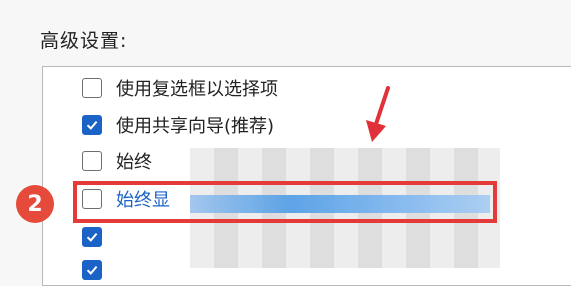 This screenshot has width=571, height=286. What do you see at coordinates (84, 41) in the screenshot?
I see `advanced-settings-title: 高级设置:` at bounding box center [84, 41].